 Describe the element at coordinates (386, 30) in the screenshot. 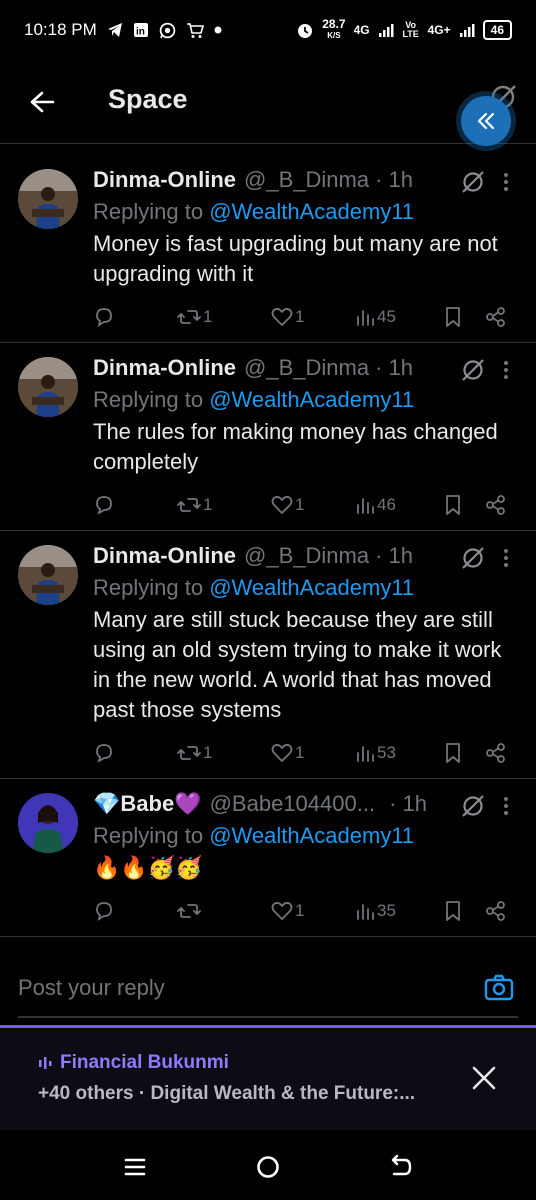

I see `signal-icon` at that location.